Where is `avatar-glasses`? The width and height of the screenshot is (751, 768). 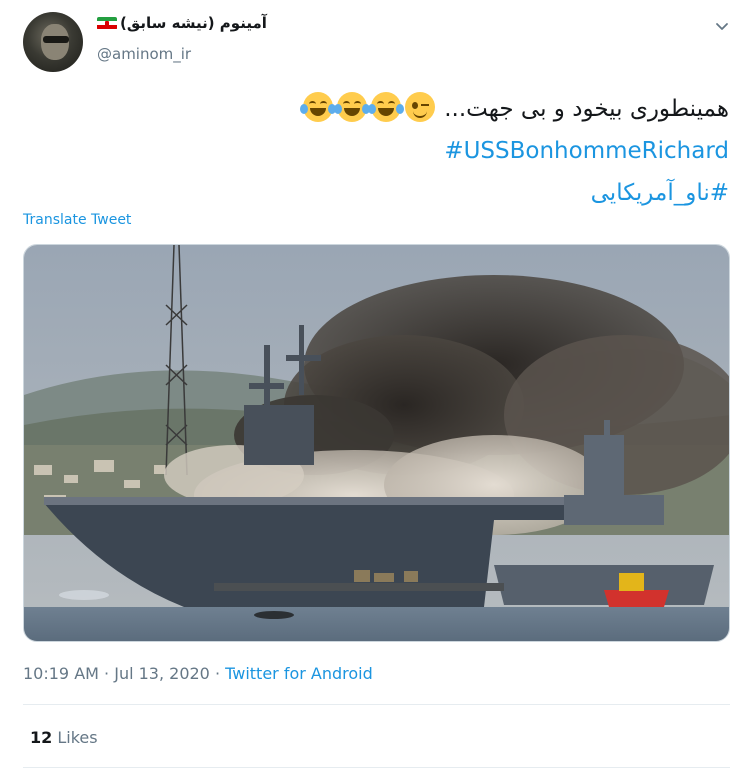 avatar-glasses is located at coordinates (56, 39).